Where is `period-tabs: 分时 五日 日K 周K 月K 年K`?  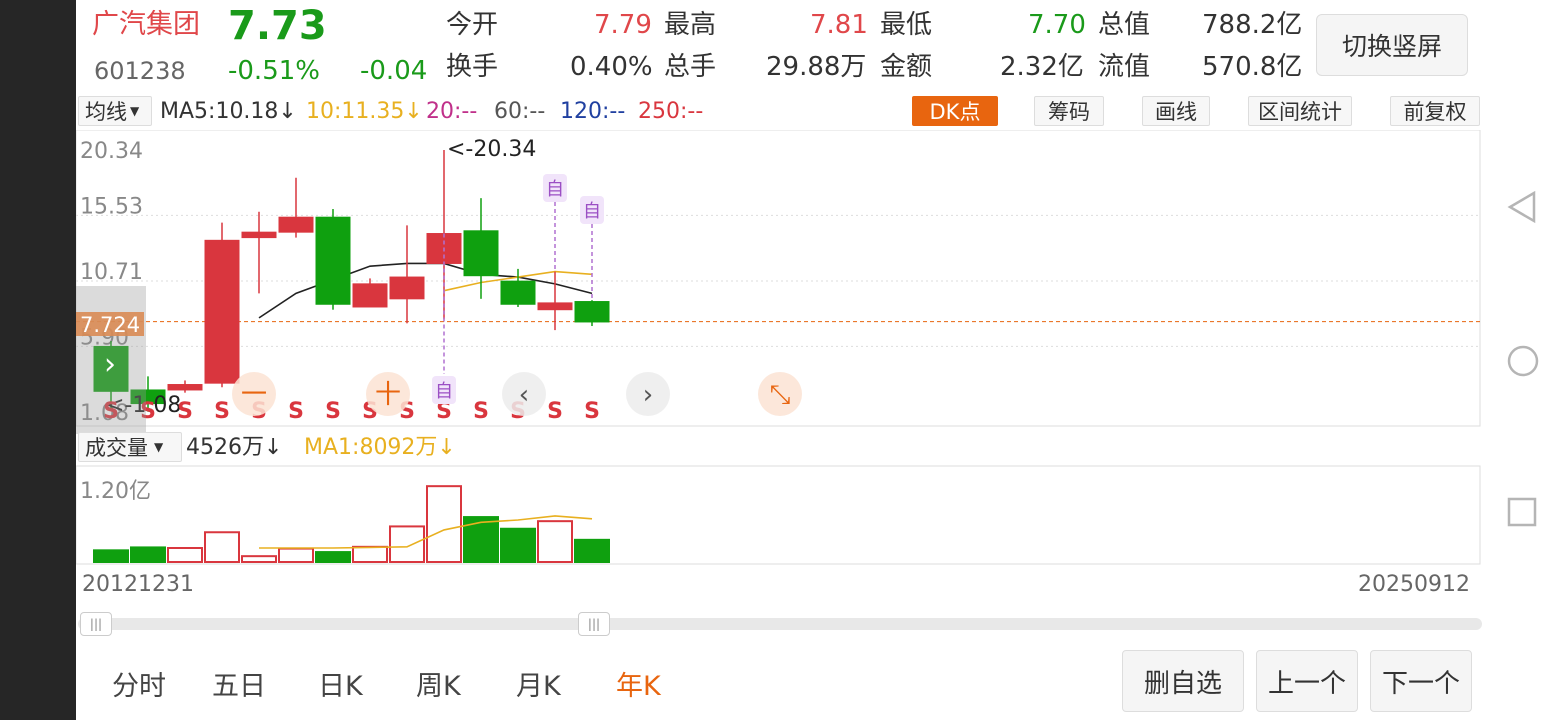 period-tabs: 分时 五日 日K 周K 月K 年K is located at coordinates (576, 682).